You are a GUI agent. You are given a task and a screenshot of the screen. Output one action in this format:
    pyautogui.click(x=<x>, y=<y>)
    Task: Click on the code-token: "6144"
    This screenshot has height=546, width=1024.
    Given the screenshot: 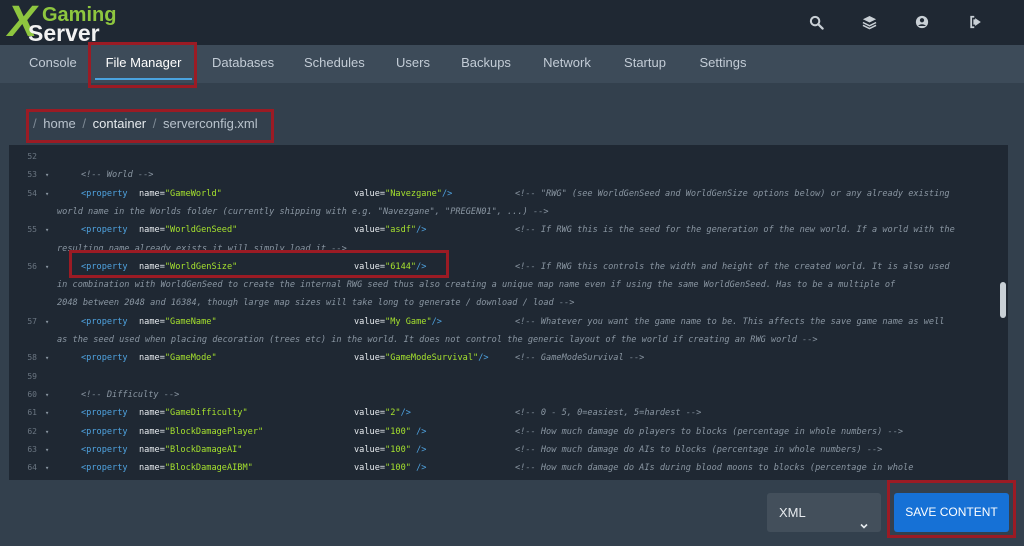 What is the action you would take?
    pyautogui.click(x=401, y=266)
    